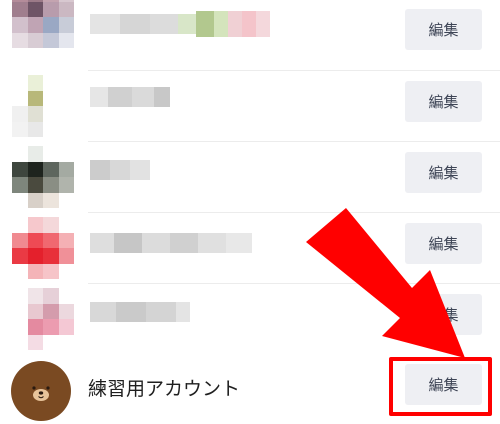 The width and height of the screenshot is (500, 424). Describe the element at coordinates (41, 391) in the screenshot. I see `bear-face-icon` at that location.